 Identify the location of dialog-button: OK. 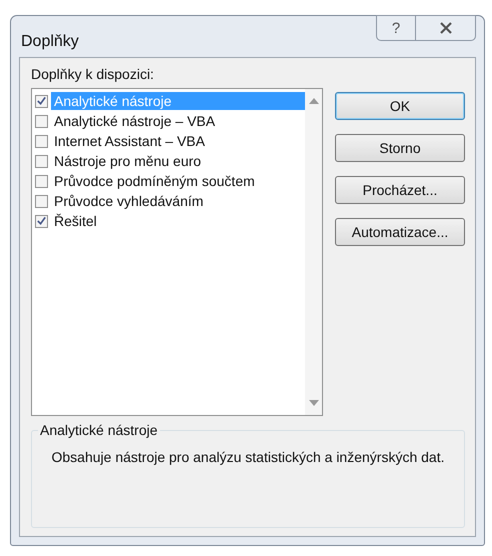
(400, 106).